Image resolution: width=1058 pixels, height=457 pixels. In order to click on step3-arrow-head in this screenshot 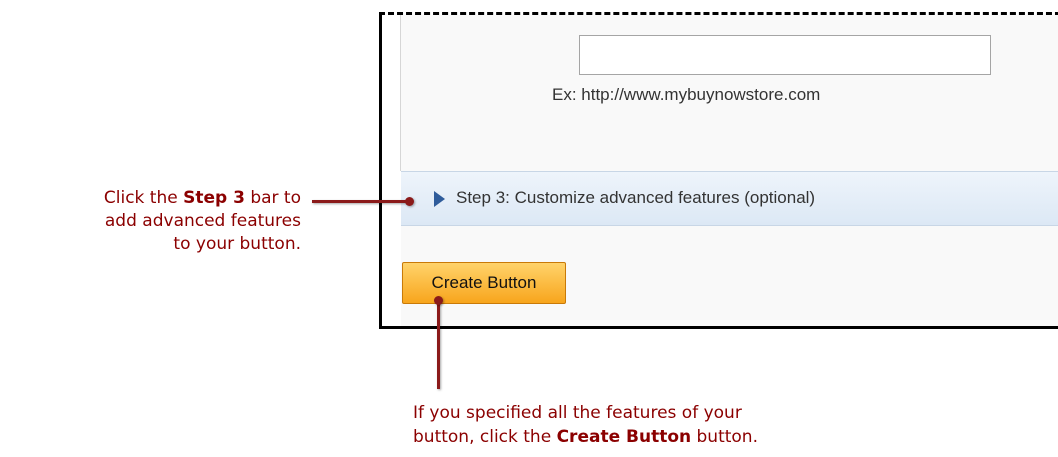, I will do `click(409, 201)`.